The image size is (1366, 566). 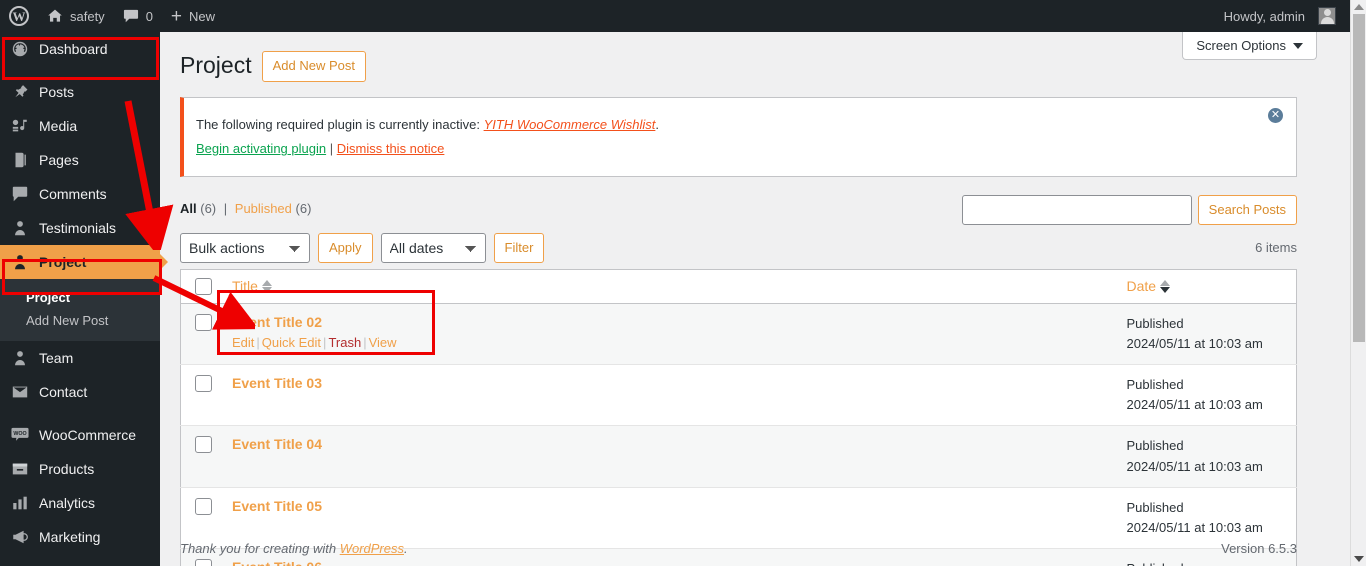 I want to click on sidebar-item-marketing: Marketing, so click(x=80, y=537).